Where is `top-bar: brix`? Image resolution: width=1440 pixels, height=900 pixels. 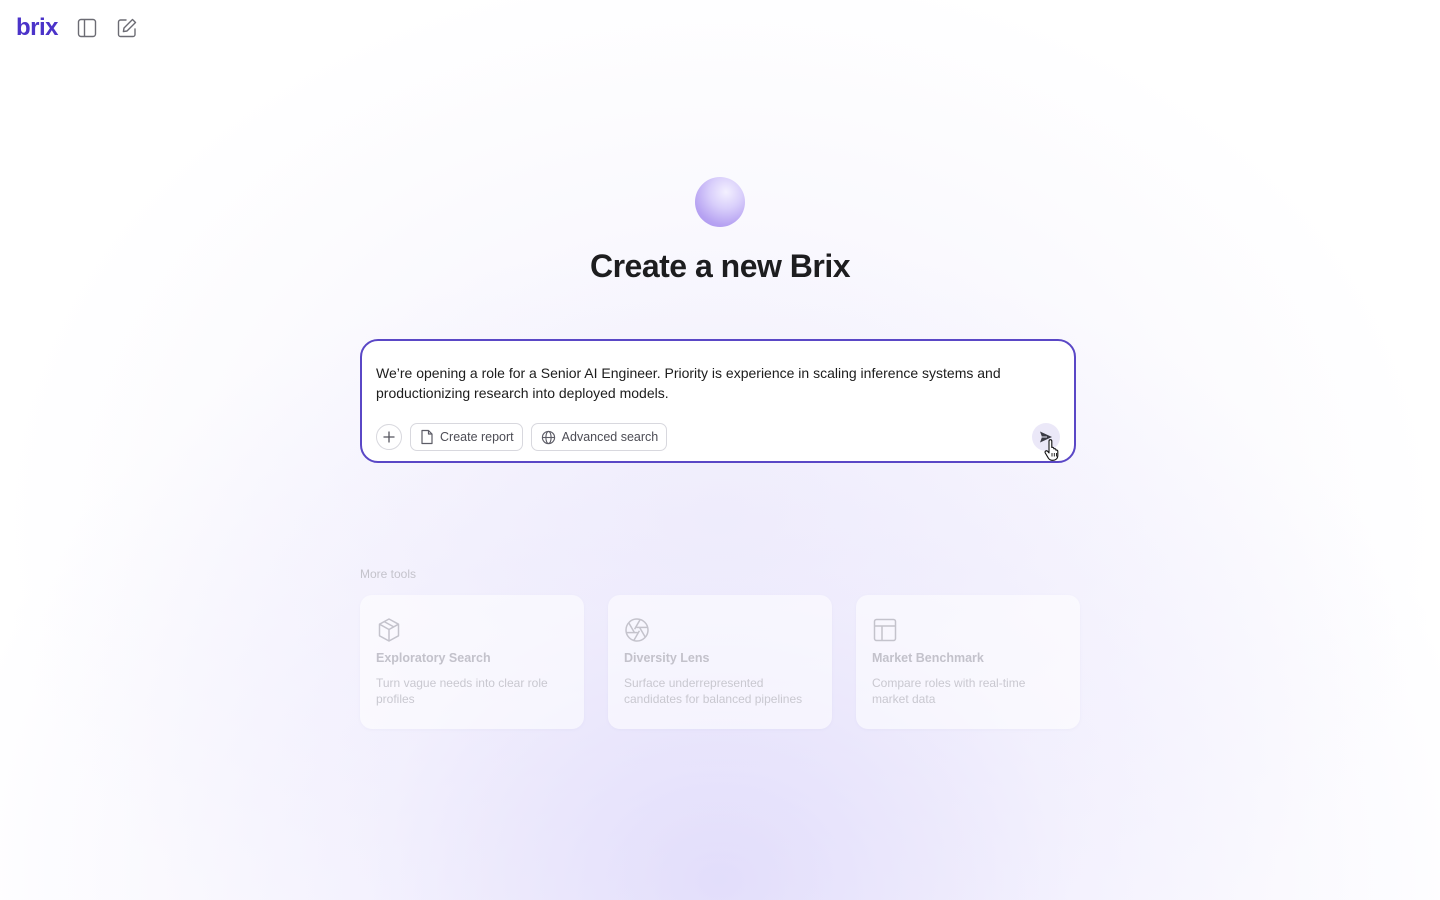 top-bar: brix is located at coordinates (77, 28).